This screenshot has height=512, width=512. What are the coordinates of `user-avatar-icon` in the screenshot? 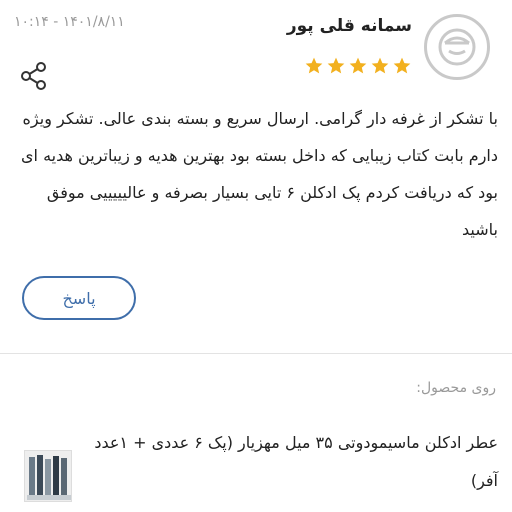 It's located at (457, 47).